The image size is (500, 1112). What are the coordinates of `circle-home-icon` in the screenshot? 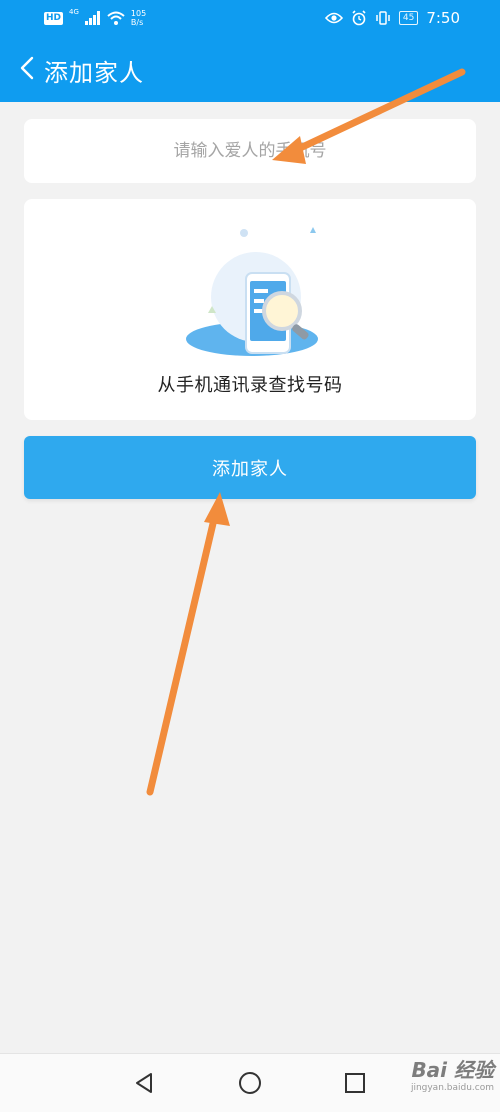 It's located at (250, 1083).